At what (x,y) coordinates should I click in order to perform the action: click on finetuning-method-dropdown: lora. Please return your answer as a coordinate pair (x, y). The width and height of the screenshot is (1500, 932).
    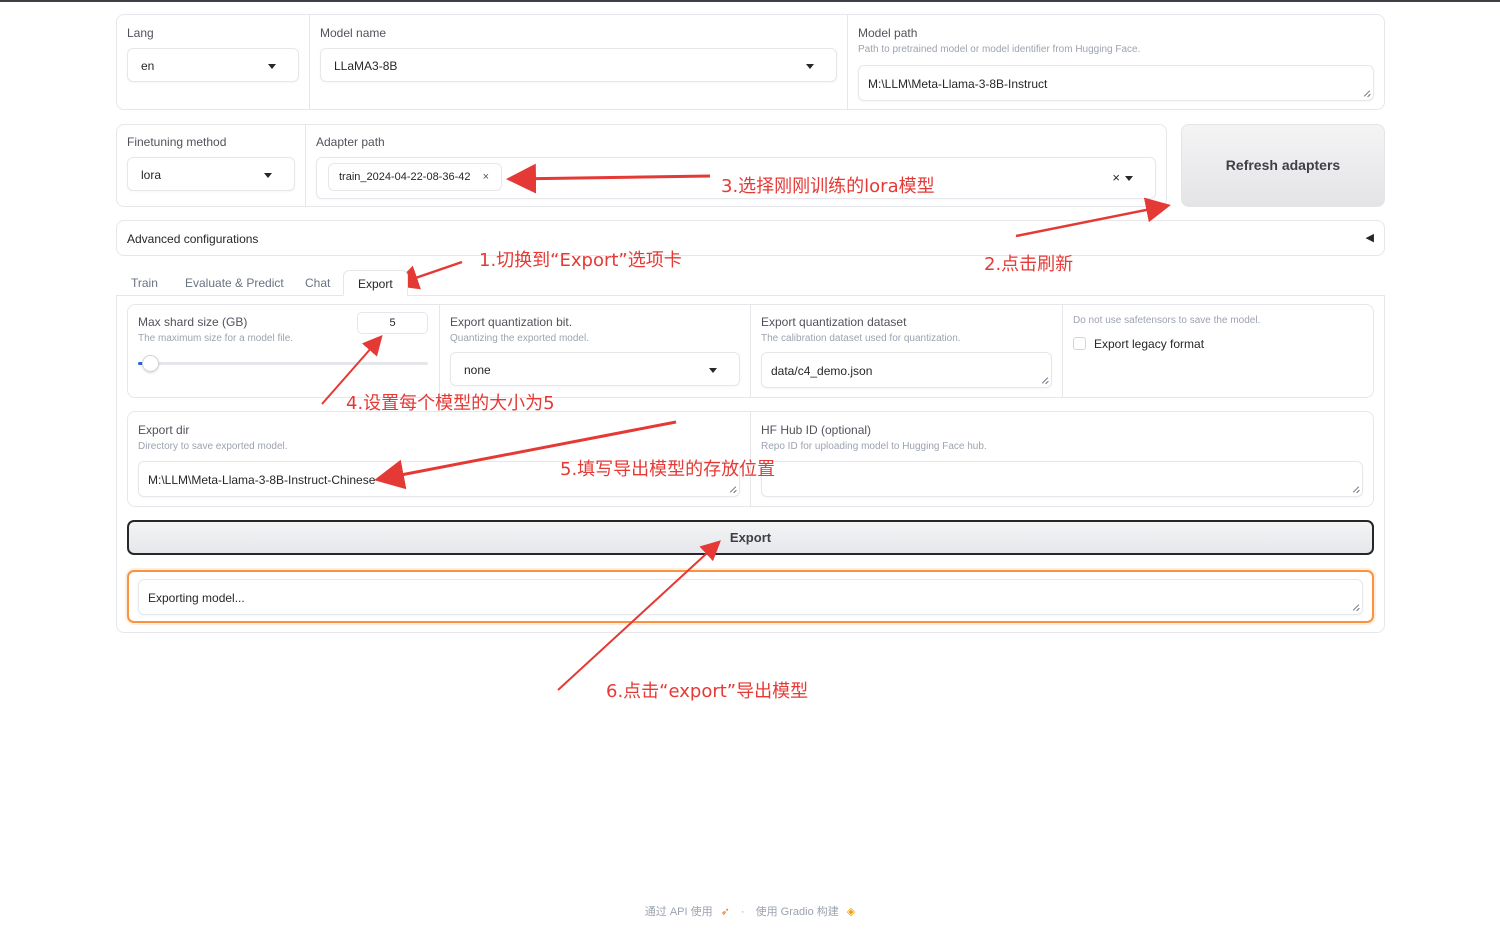
    Looking at the image, I should click on (211, 174).